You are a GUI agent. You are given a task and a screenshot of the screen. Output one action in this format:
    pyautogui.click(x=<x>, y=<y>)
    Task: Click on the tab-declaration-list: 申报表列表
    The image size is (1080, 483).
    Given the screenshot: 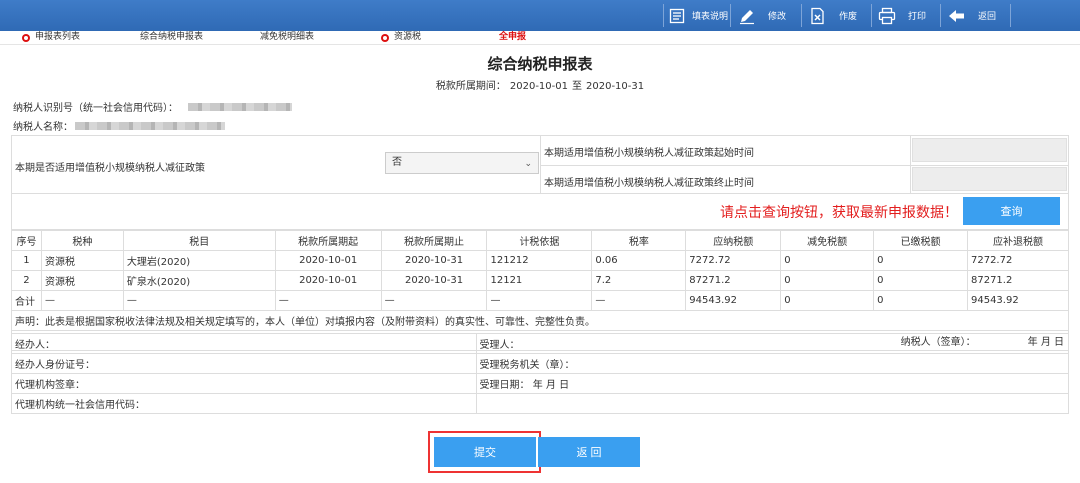 What is the action you would take?
    pyautogui.click(x=51, y=37)
    